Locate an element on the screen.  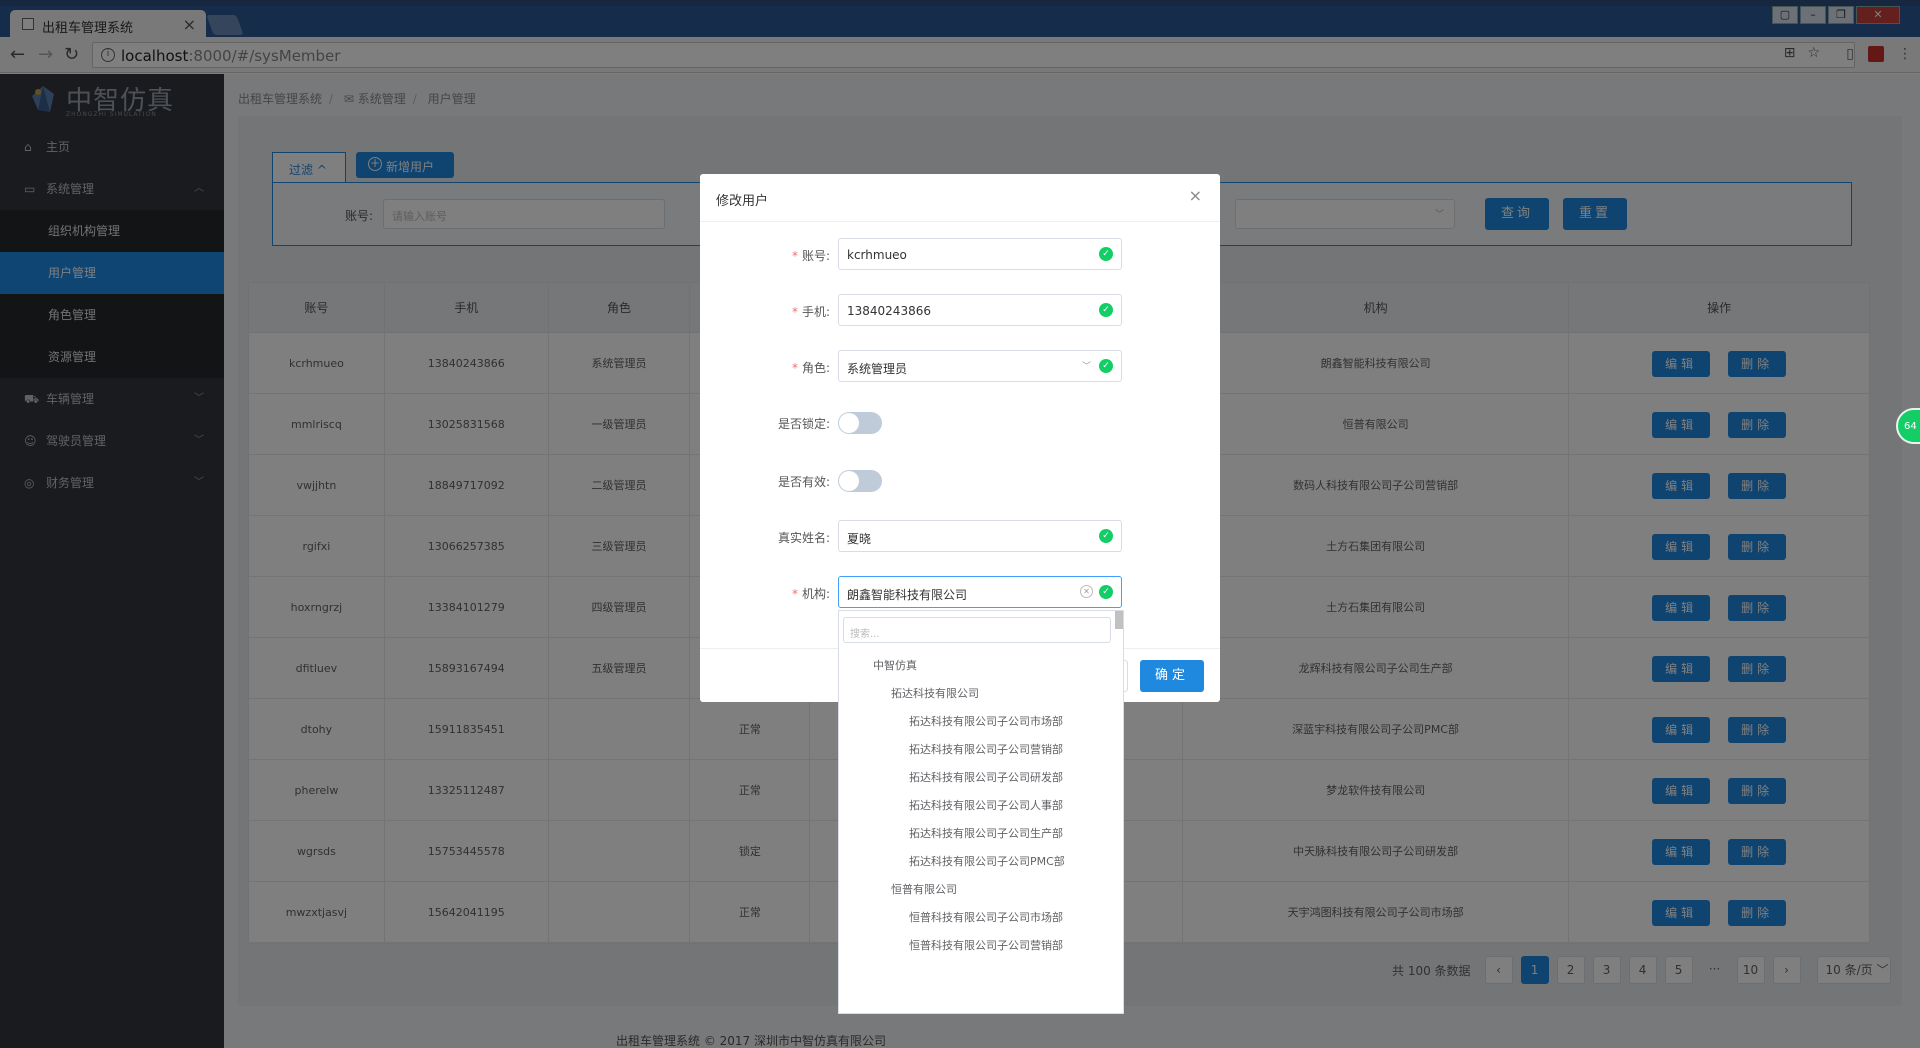
realname-row: 真实姓名: 夏晓 ✓ is located at coordinates (960, 536).